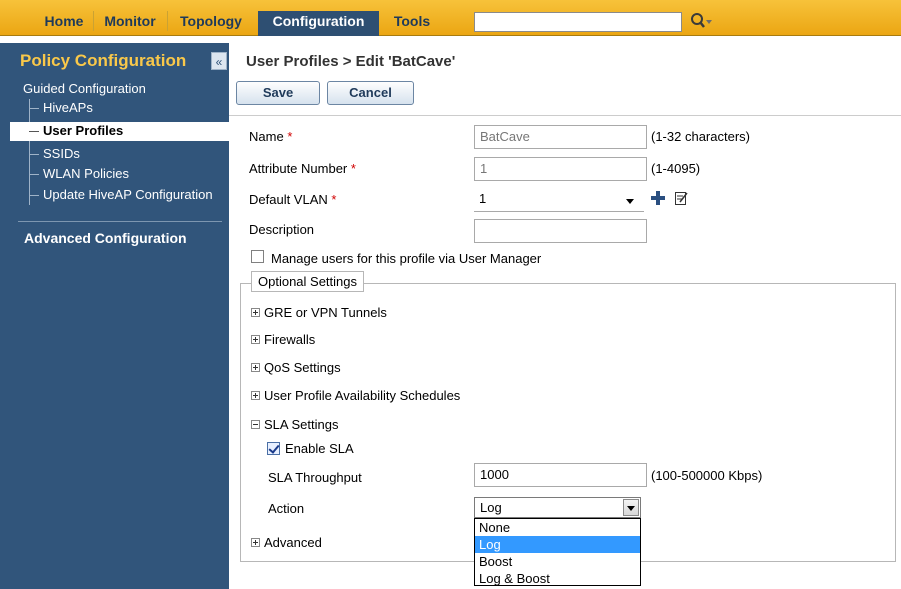  Describe the element at coordinates (412, 21) in the screenshot. I see `nav-tab-tools: Tools` at that location.